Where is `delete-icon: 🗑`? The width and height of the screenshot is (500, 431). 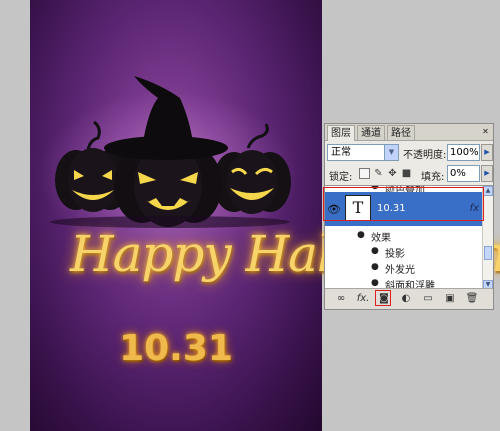 delete-icon: 🗑 is located at coordinates (472, 299).